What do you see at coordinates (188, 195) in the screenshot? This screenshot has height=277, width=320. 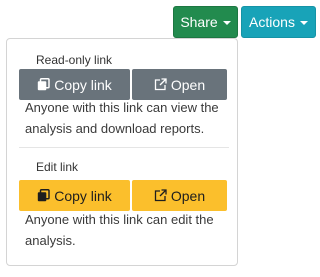 I see `edit-open-label: Open` at bounding box center [188, 195].